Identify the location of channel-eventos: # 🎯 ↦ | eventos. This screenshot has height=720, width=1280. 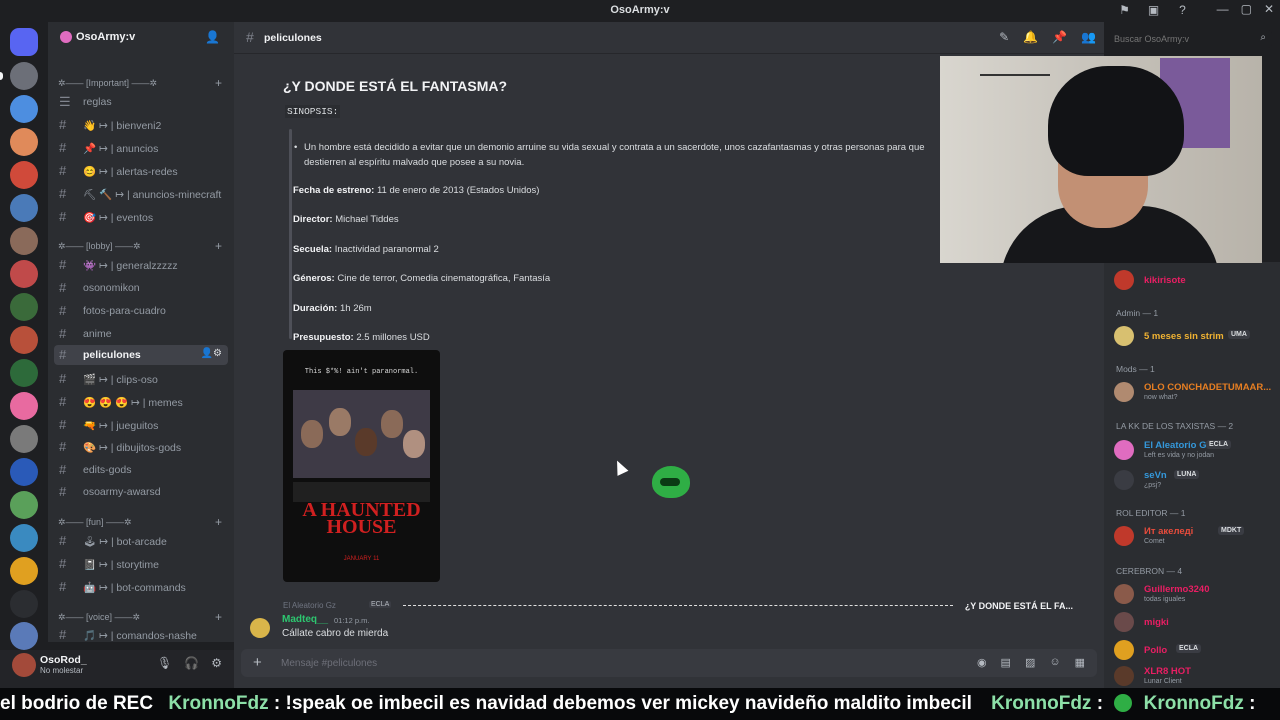
(141, 217).